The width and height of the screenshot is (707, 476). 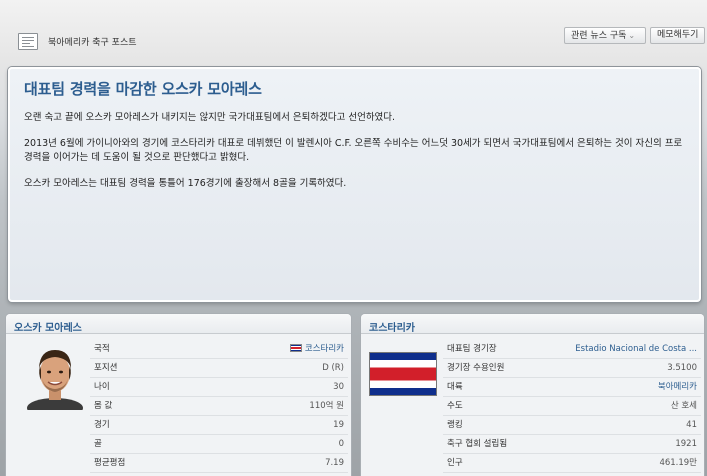 I want to click on row-label: 대표팀 경기장, so click(x=472, y=349).